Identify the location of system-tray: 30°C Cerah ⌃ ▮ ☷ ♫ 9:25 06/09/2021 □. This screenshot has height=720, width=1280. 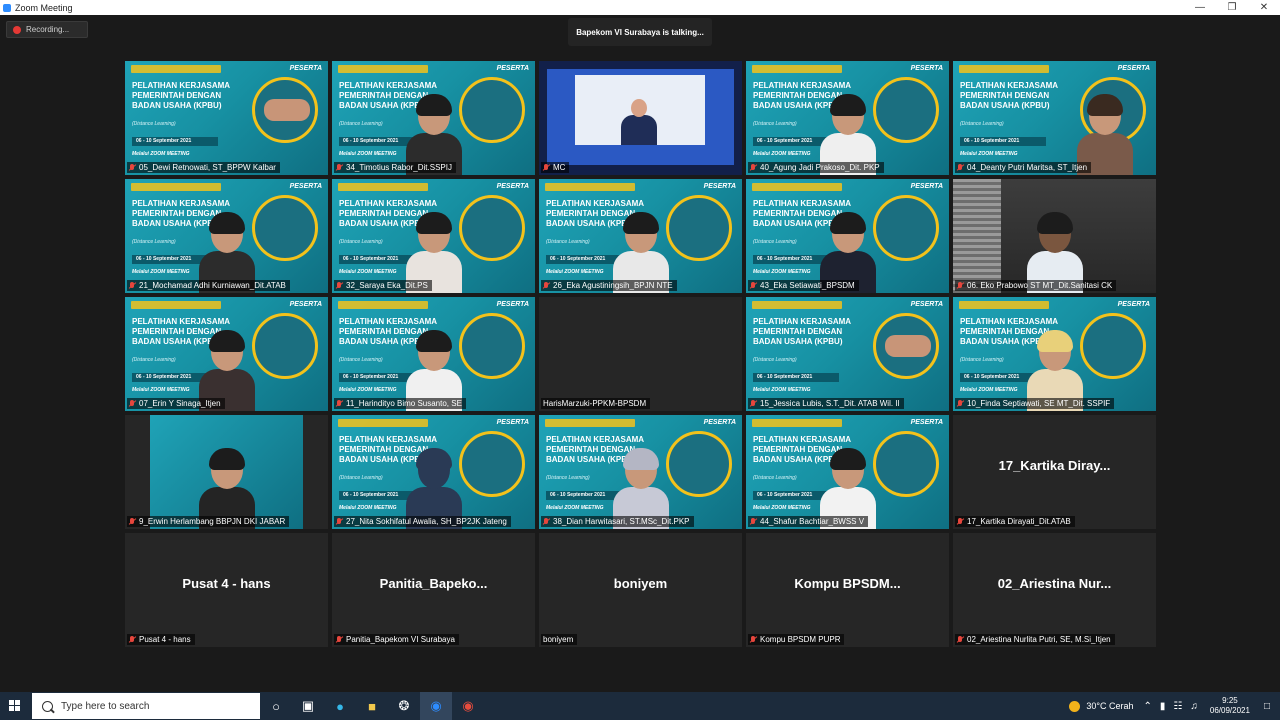
(1174, 706).